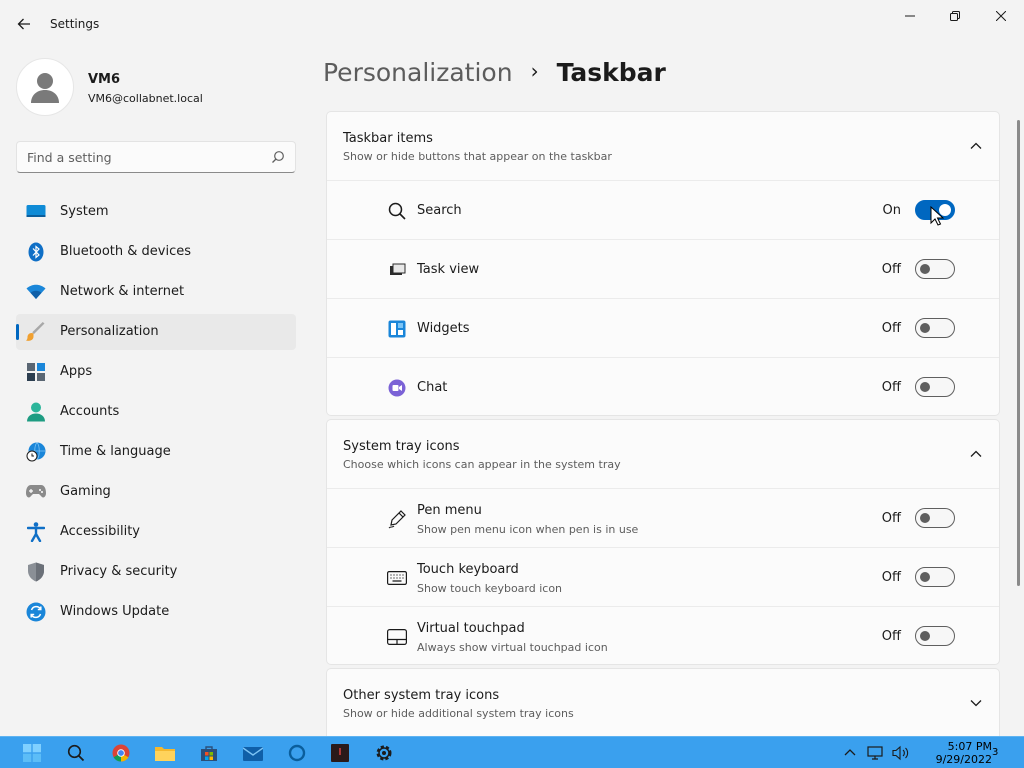  I want to click on windows-logo-icon, so click(32, 753).